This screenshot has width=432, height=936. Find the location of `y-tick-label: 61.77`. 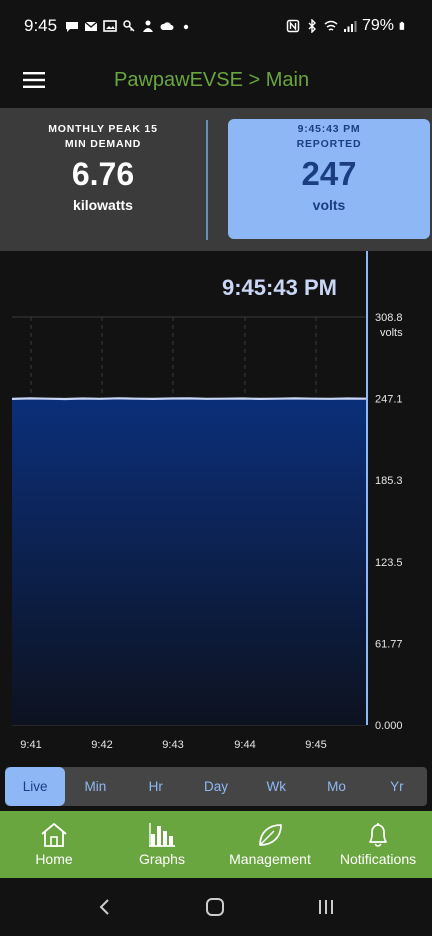

y-tick-label: 61.77 is located at coordinates (389, 644).